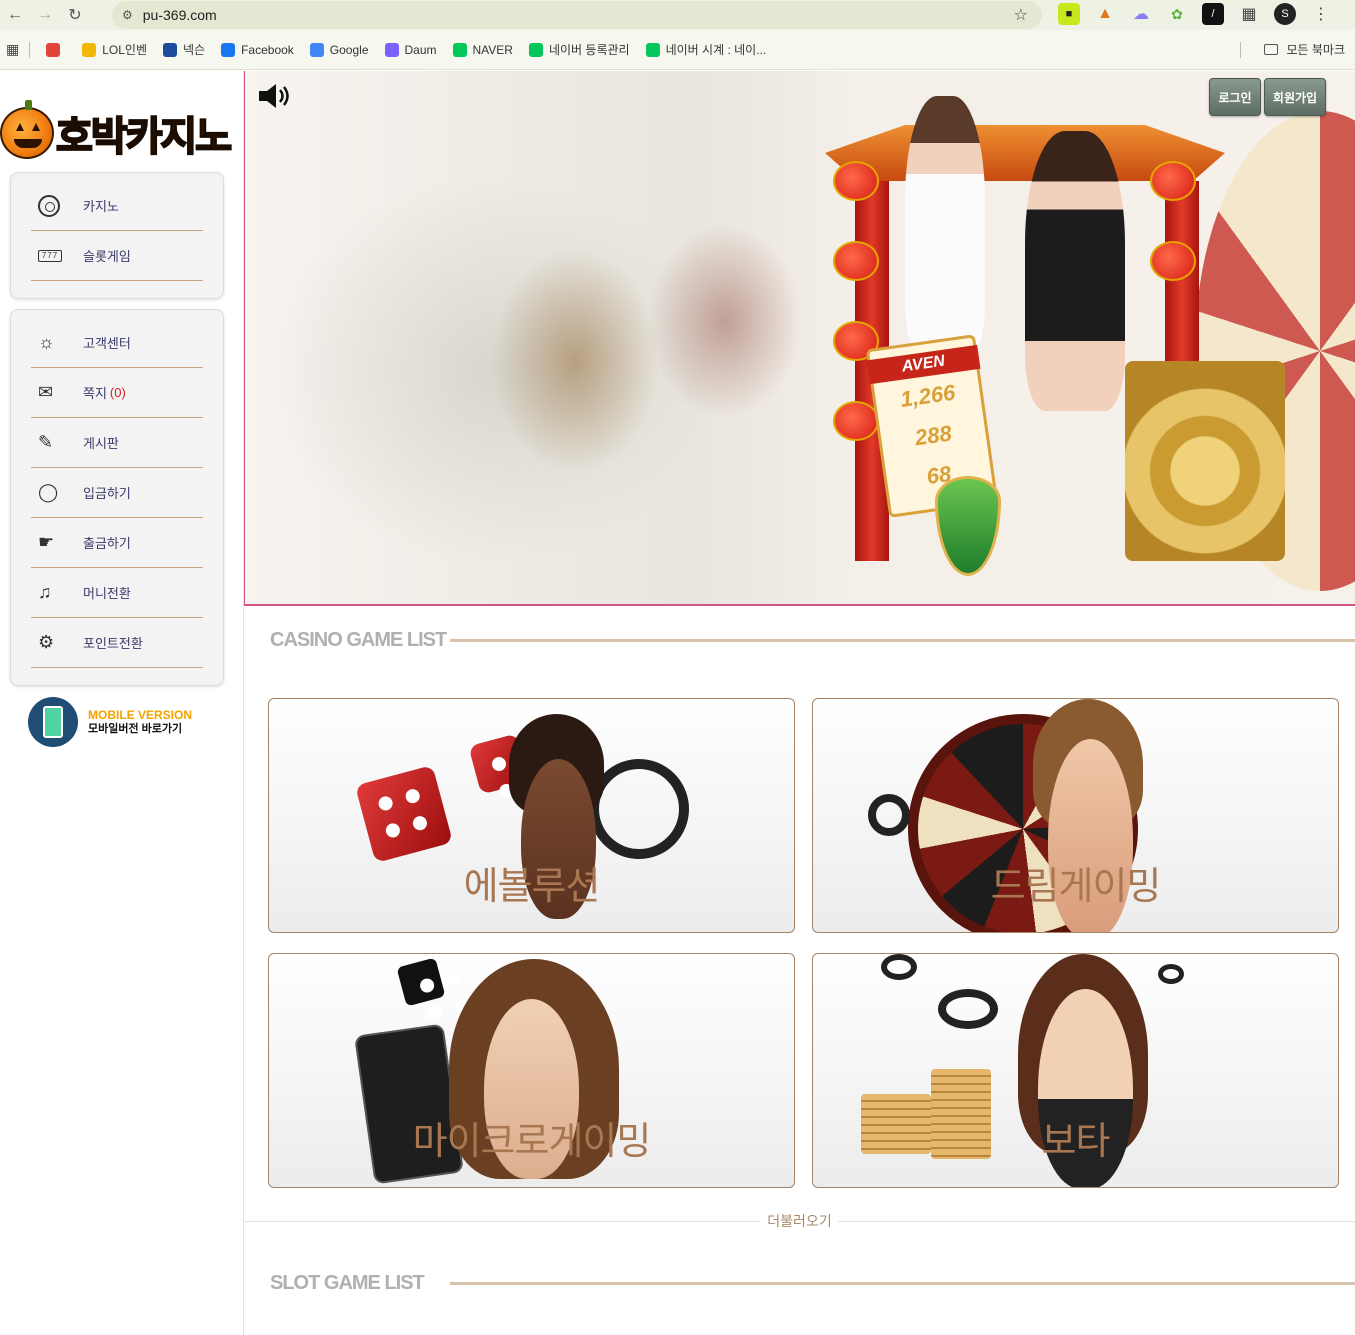 The image size is (1355, 1335). Describe the element at coordinates (107, 593) in the screenshot. I see `sidebar-item-label: 머니전환` at that location.